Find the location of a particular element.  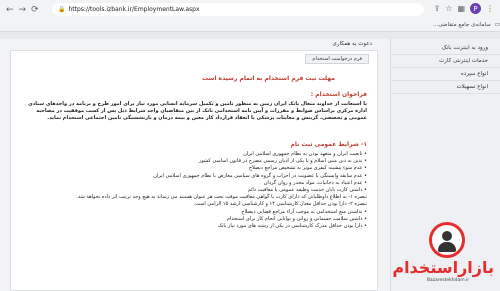

menu-icon: ⋮ is located at coordinates (490, 8).